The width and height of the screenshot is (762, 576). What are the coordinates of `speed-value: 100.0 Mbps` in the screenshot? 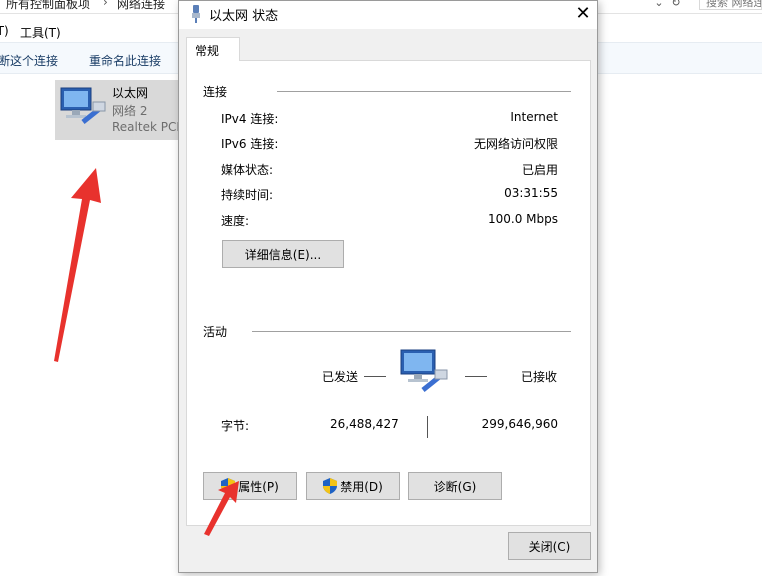 It's located at (522, 219).